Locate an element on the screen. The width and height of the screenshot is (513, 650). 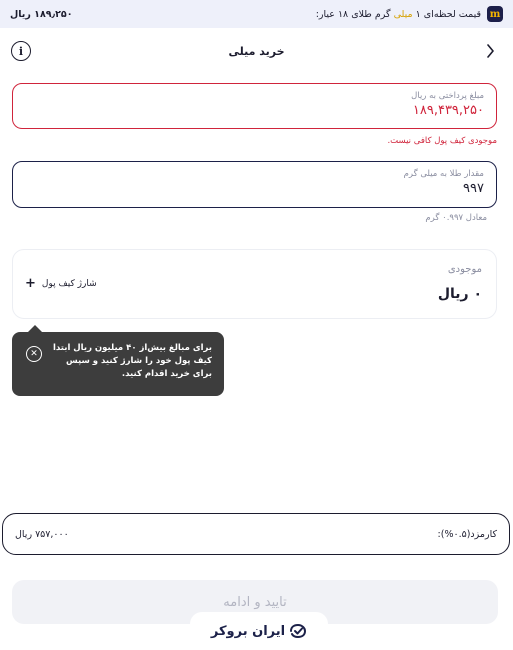
price-caption: قیمت لحظه‌ای ۱ میلی گرم طلای ۱۸ عیار: is located at coordinates (398, 14).